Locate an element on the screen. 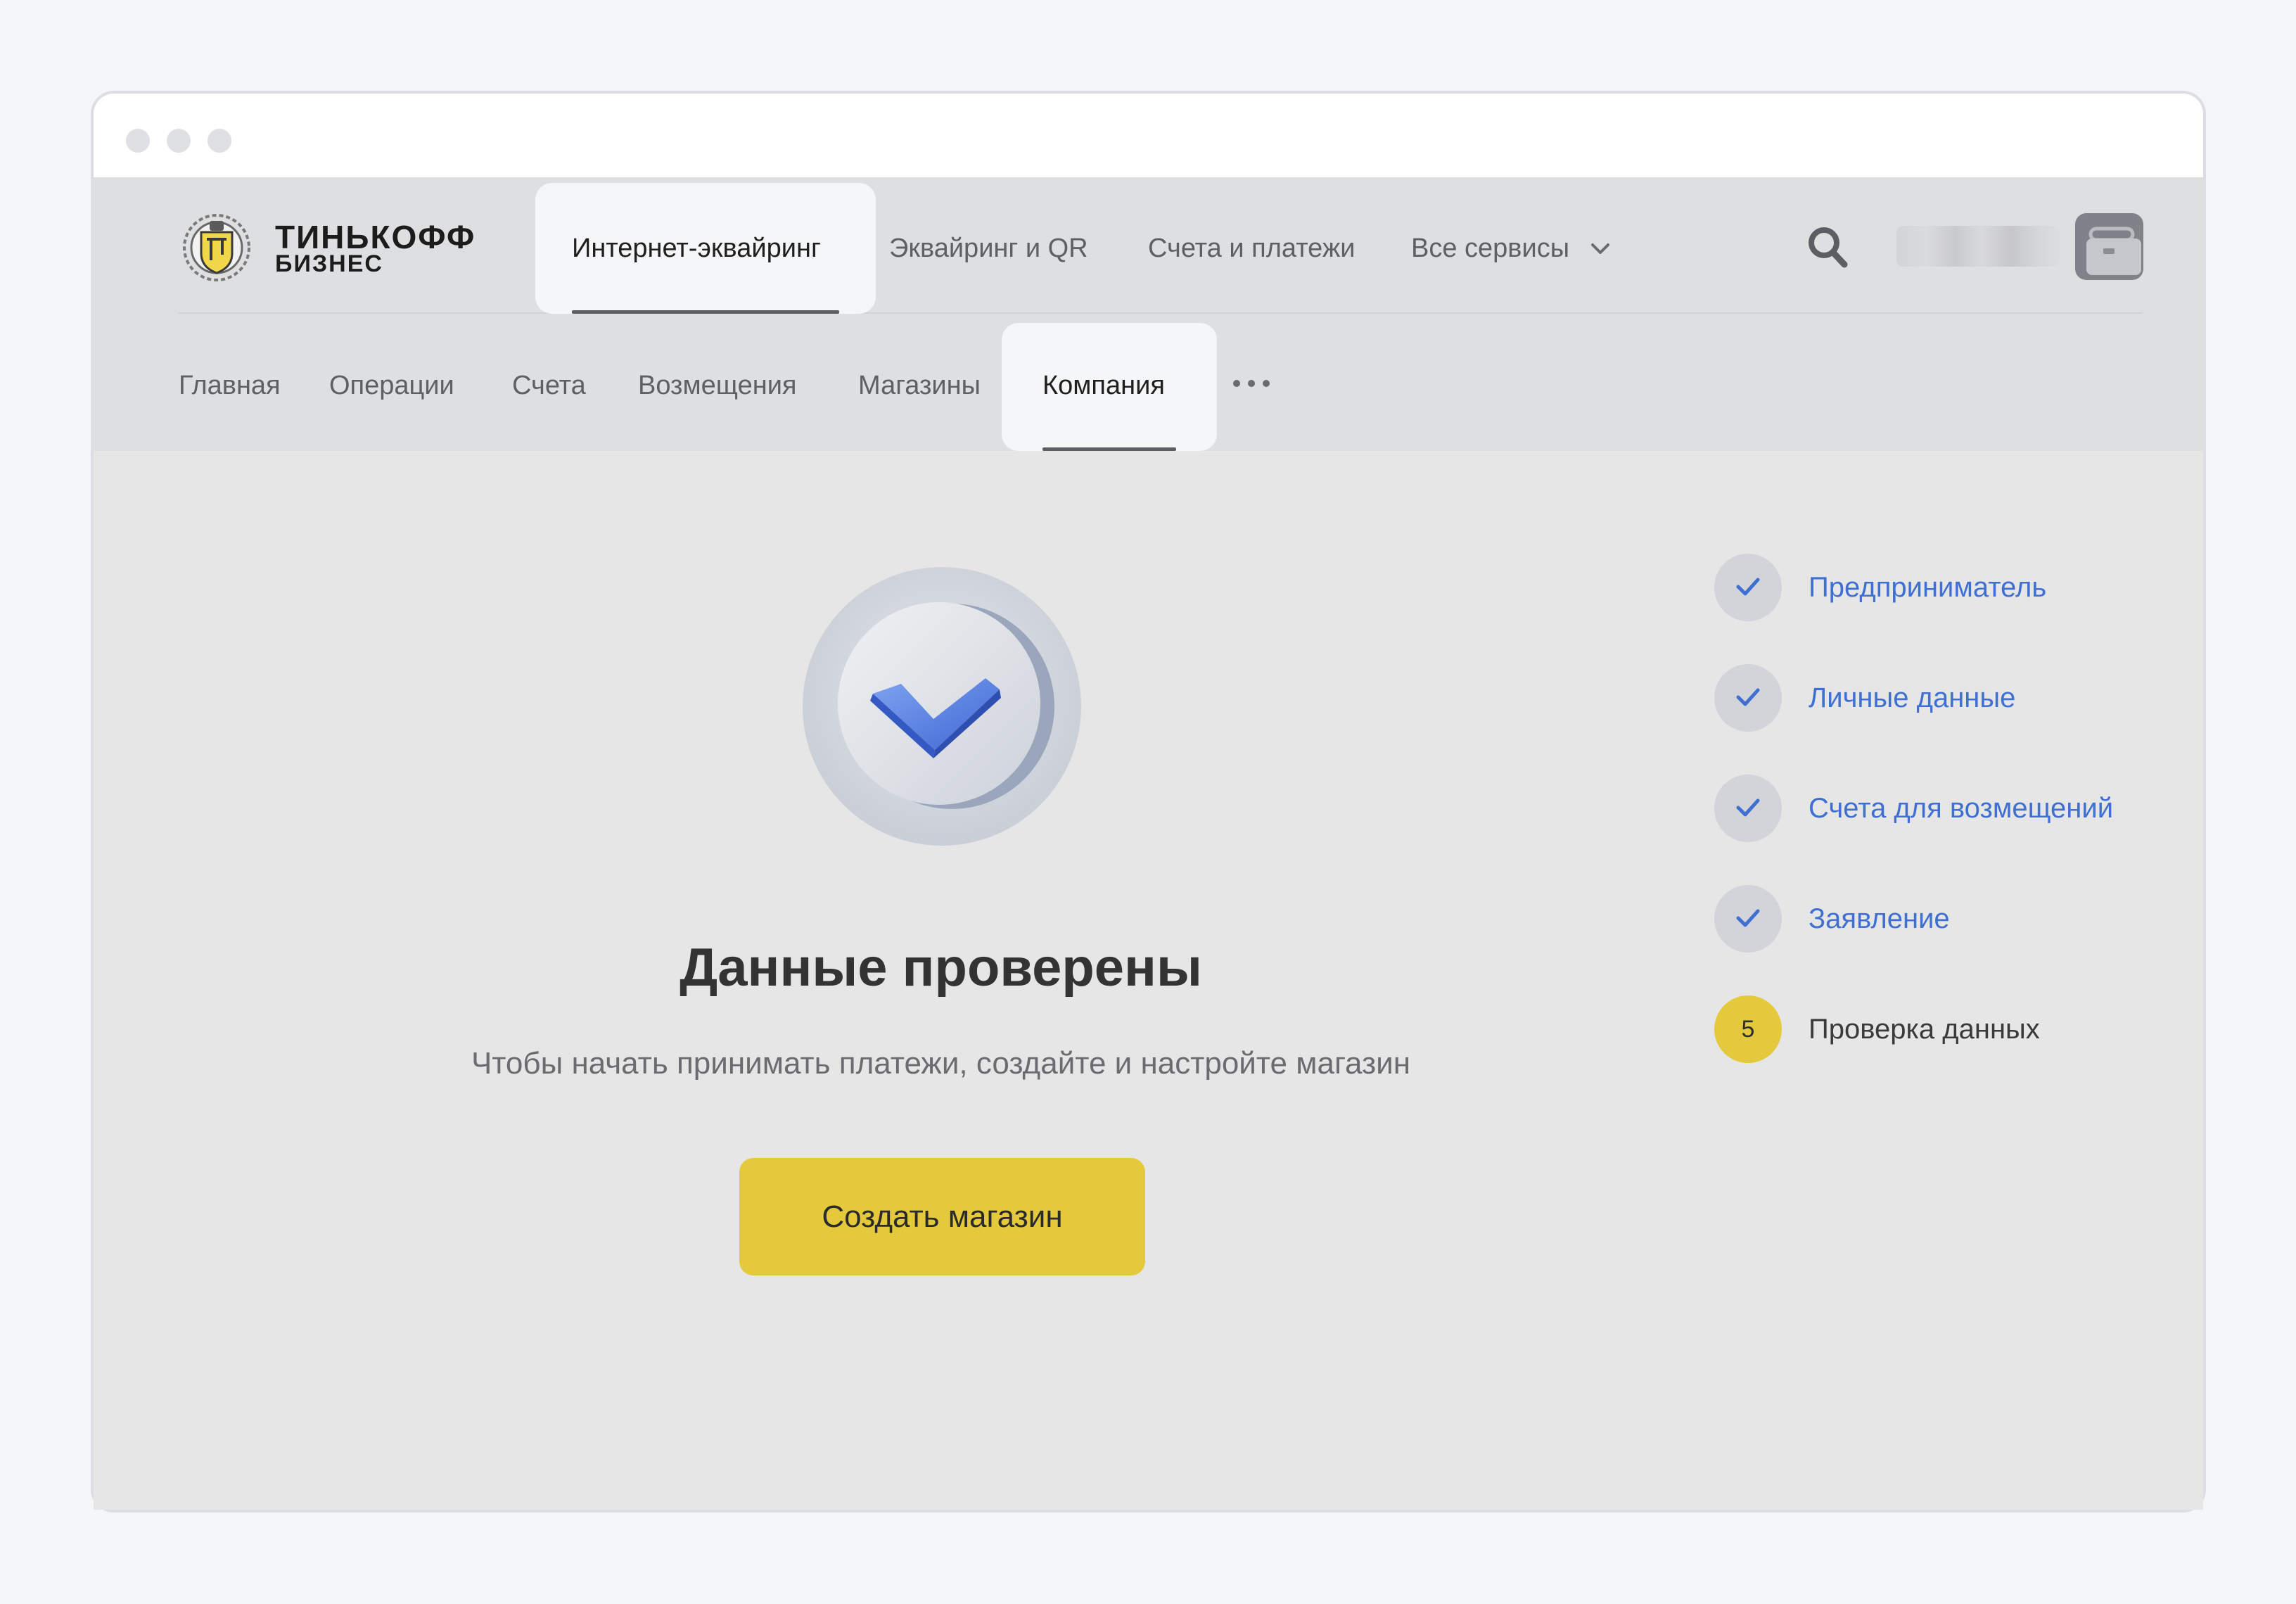  subtab-refunds: Возмещения is located at coordinates (718, 385).